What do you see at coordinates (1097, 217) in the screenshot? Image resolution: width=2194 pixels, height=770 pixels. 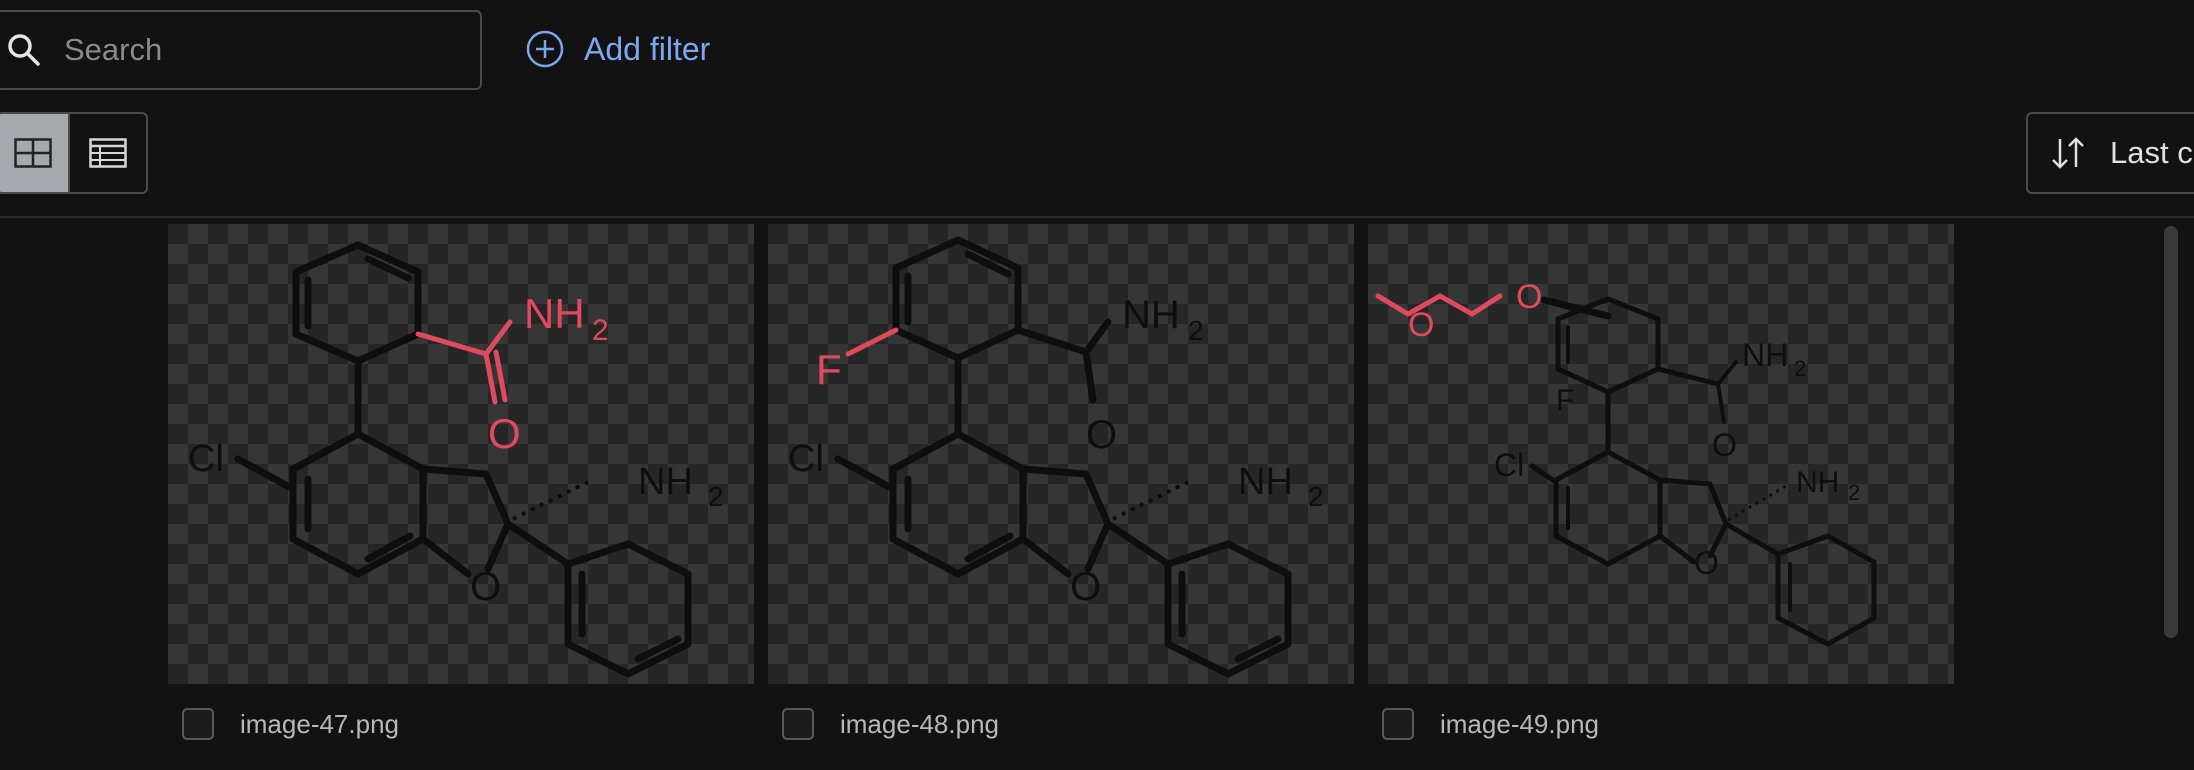 I see `toolbar-divider` at bounding box center [1097, 217].